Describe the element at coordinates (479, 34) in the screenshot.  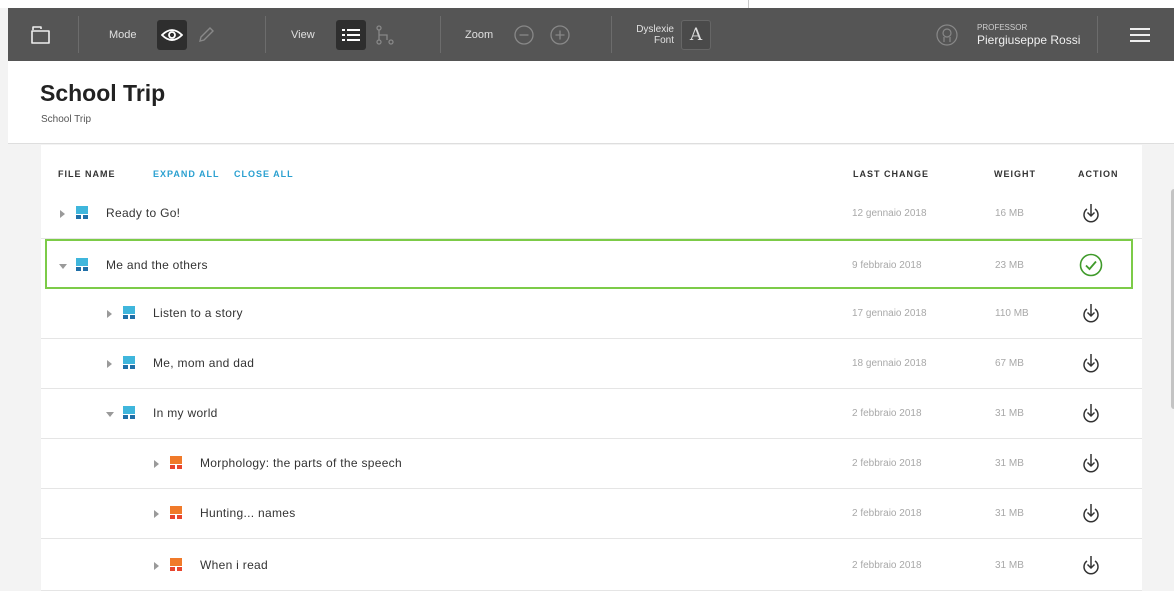
I see `zoom-label: Zoom` at that location.